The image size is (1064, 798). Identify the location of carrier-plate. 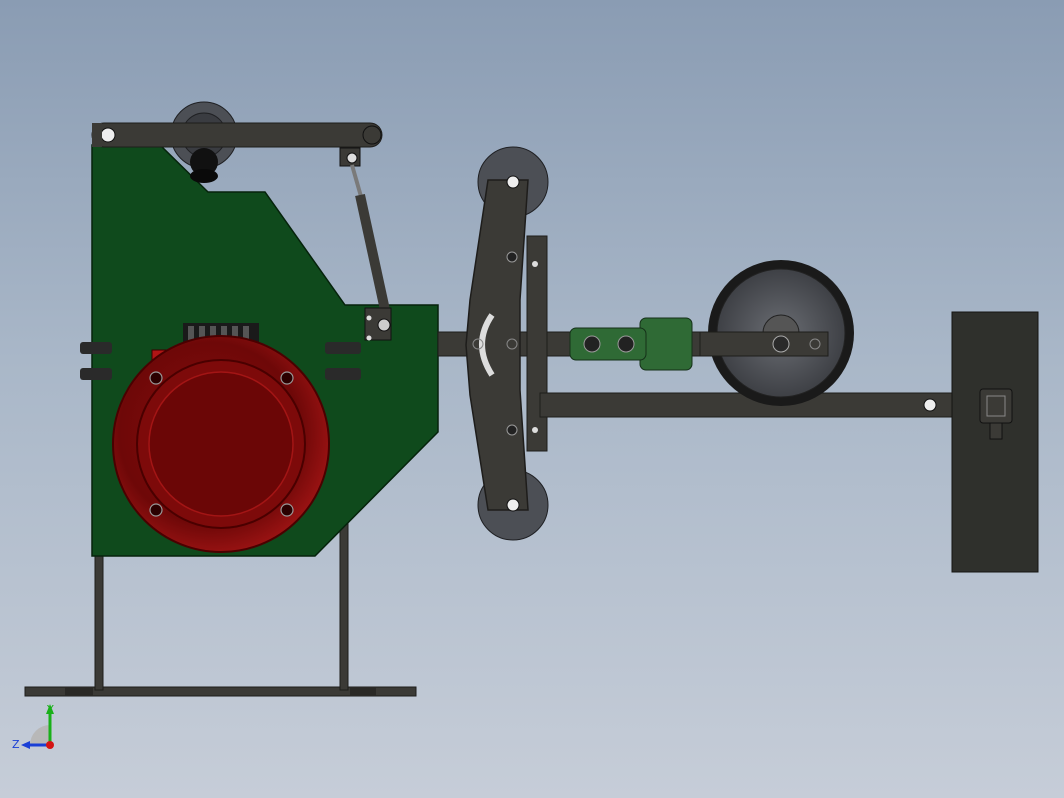
(537, 343).